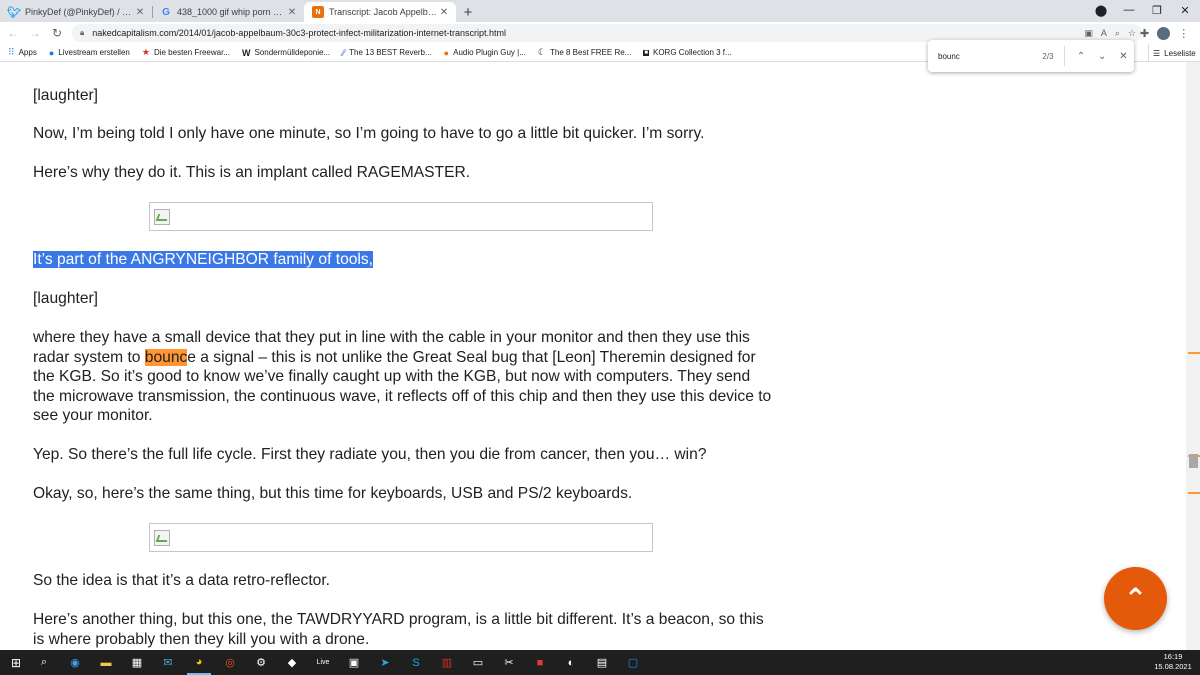  I want to click on clock-date: 15.08.2021, so click(1173, 666).